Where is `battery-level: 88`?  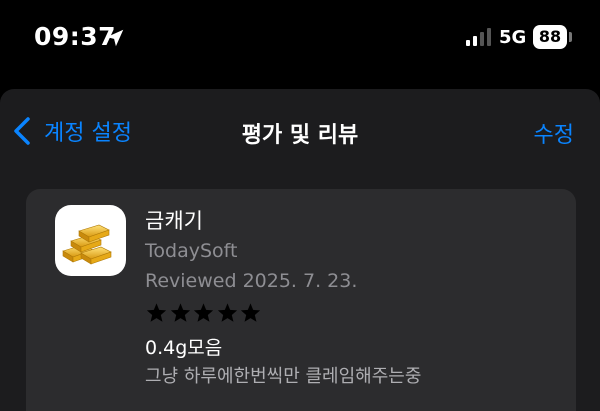 battery-level: 88 is located at coordinates (550, 36).